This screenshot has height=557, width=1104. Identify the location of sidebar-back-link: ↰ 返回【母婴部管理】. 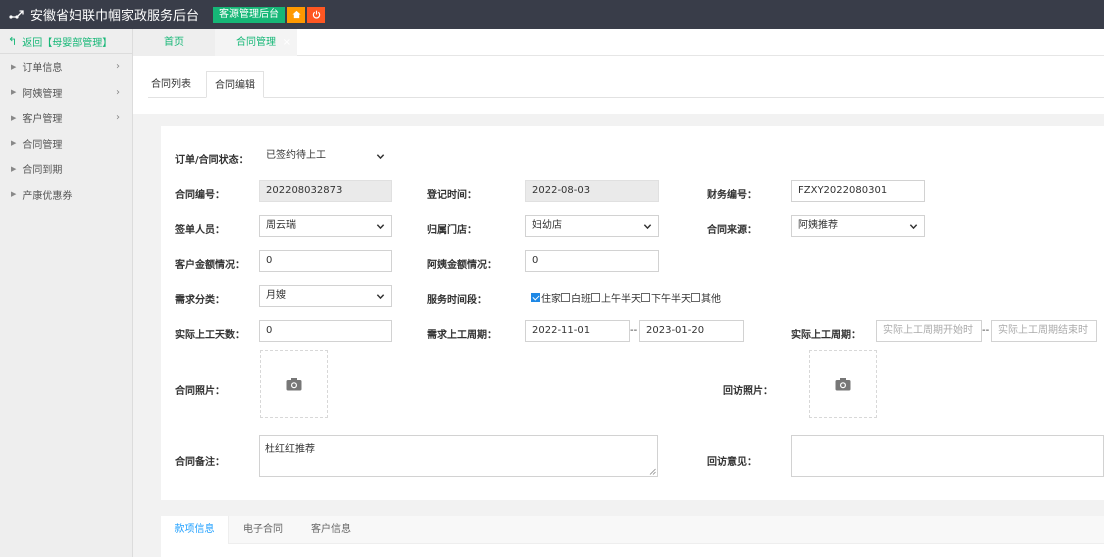
(66, 41).